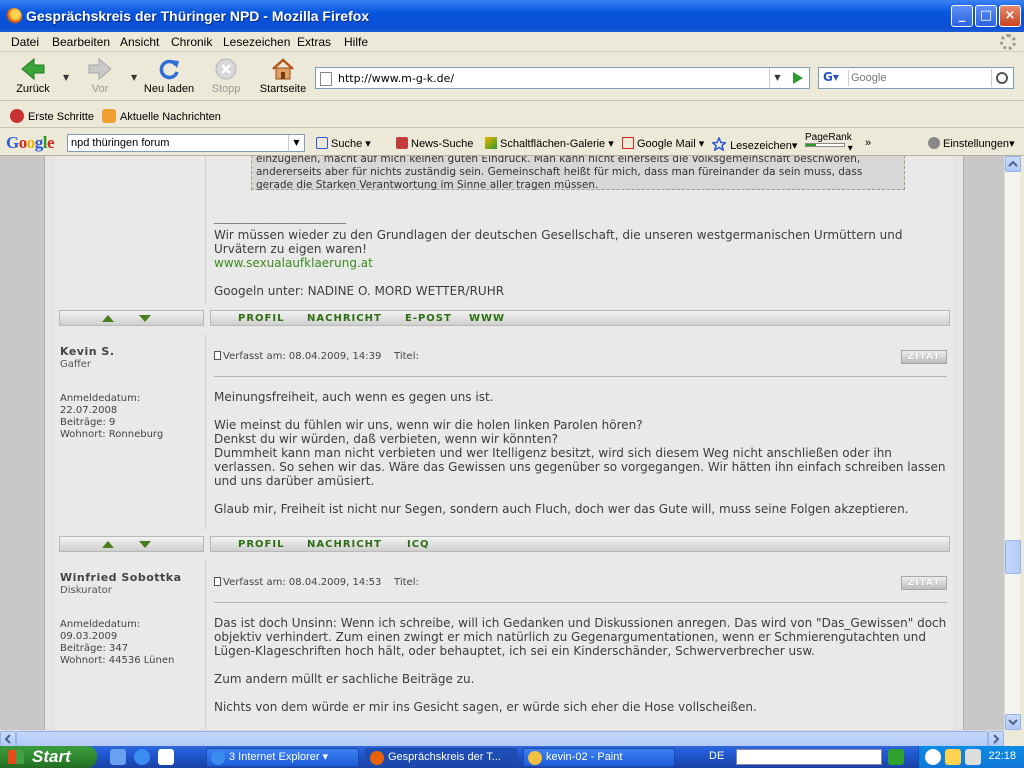 The image size is (1024, 768). What do you see at coordinates (121, 577) in the screenshot?
I see `post-author: Winfried Sobottka` at bounding box center [121, 577].